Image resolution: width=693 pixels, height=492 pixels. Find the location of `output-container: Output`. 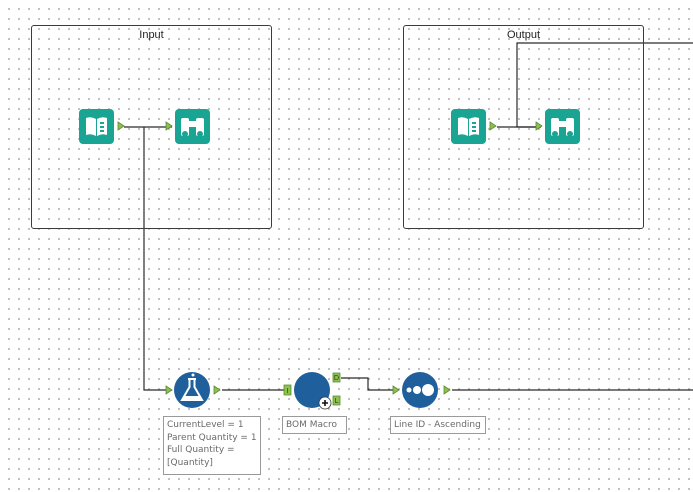

output-container: Output is located at coordinates (523, 127).